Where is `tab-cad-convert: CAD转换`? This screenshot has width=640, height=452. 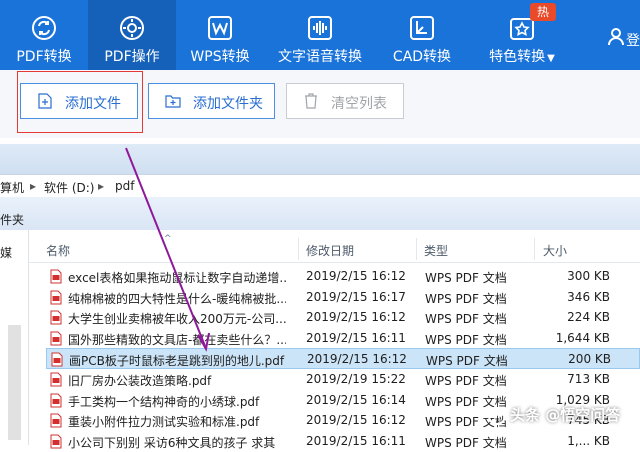 tab-cad-convert: CAD转换 is located at coordinates (422, 35).